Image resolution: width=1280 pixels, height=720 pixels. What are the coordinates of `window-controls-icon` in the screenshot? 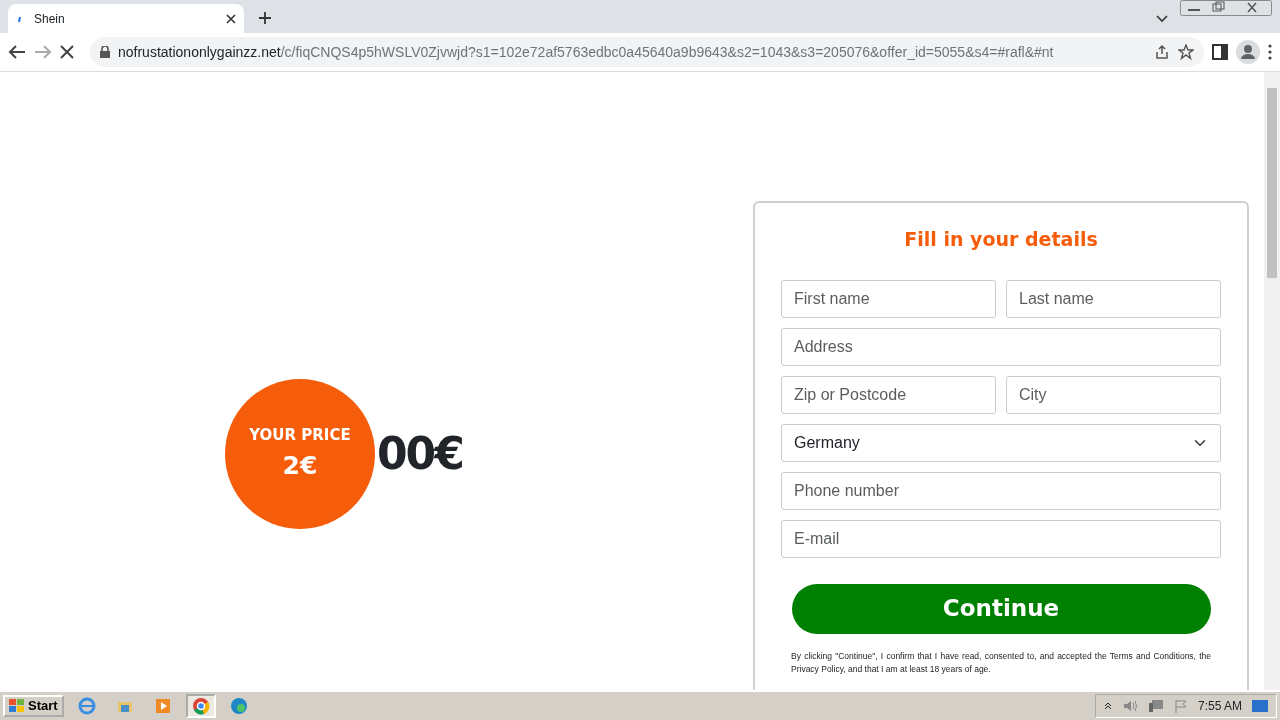 It's located at (1226, 8).